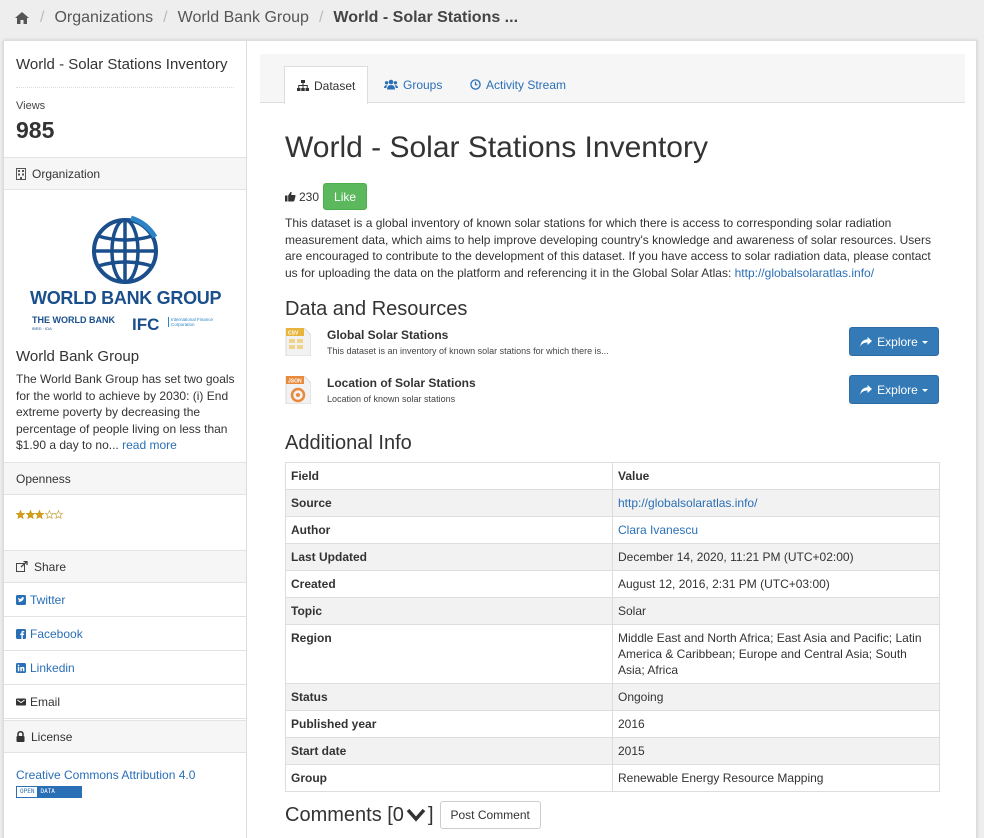  What do you see at coordinates (344, 814) in the screenshot?
I see `comments-heading: Comments [0` at bounding box center [344, 814].